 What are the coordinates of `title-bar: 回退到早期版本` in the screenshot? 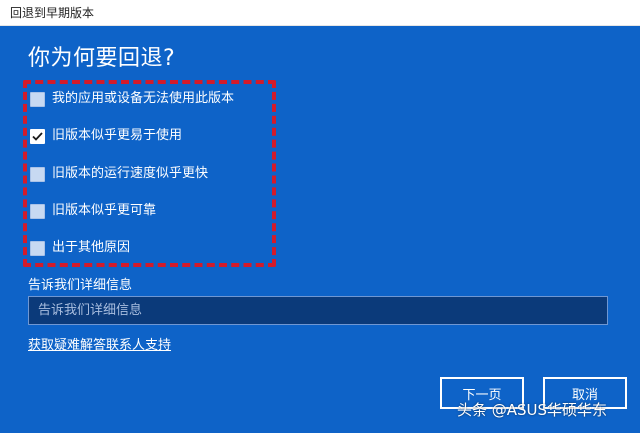 It's located at (320, 13).